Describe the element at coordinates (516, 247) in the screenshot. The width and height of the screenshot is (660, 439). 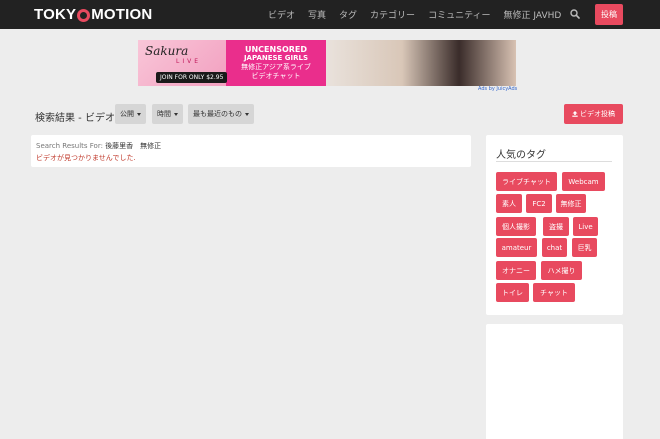
I see `tag-amateur: amateur` at that location.